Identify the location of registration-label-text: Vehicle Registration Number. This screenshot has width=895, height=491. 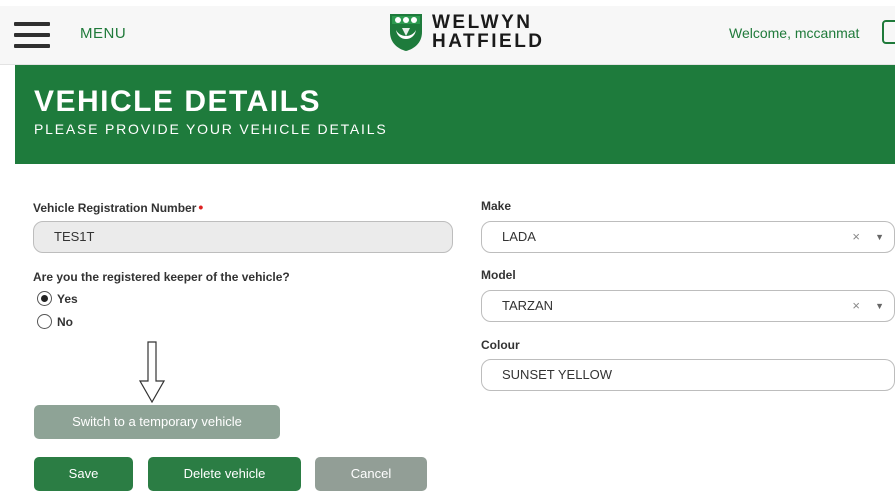
(115, 208).